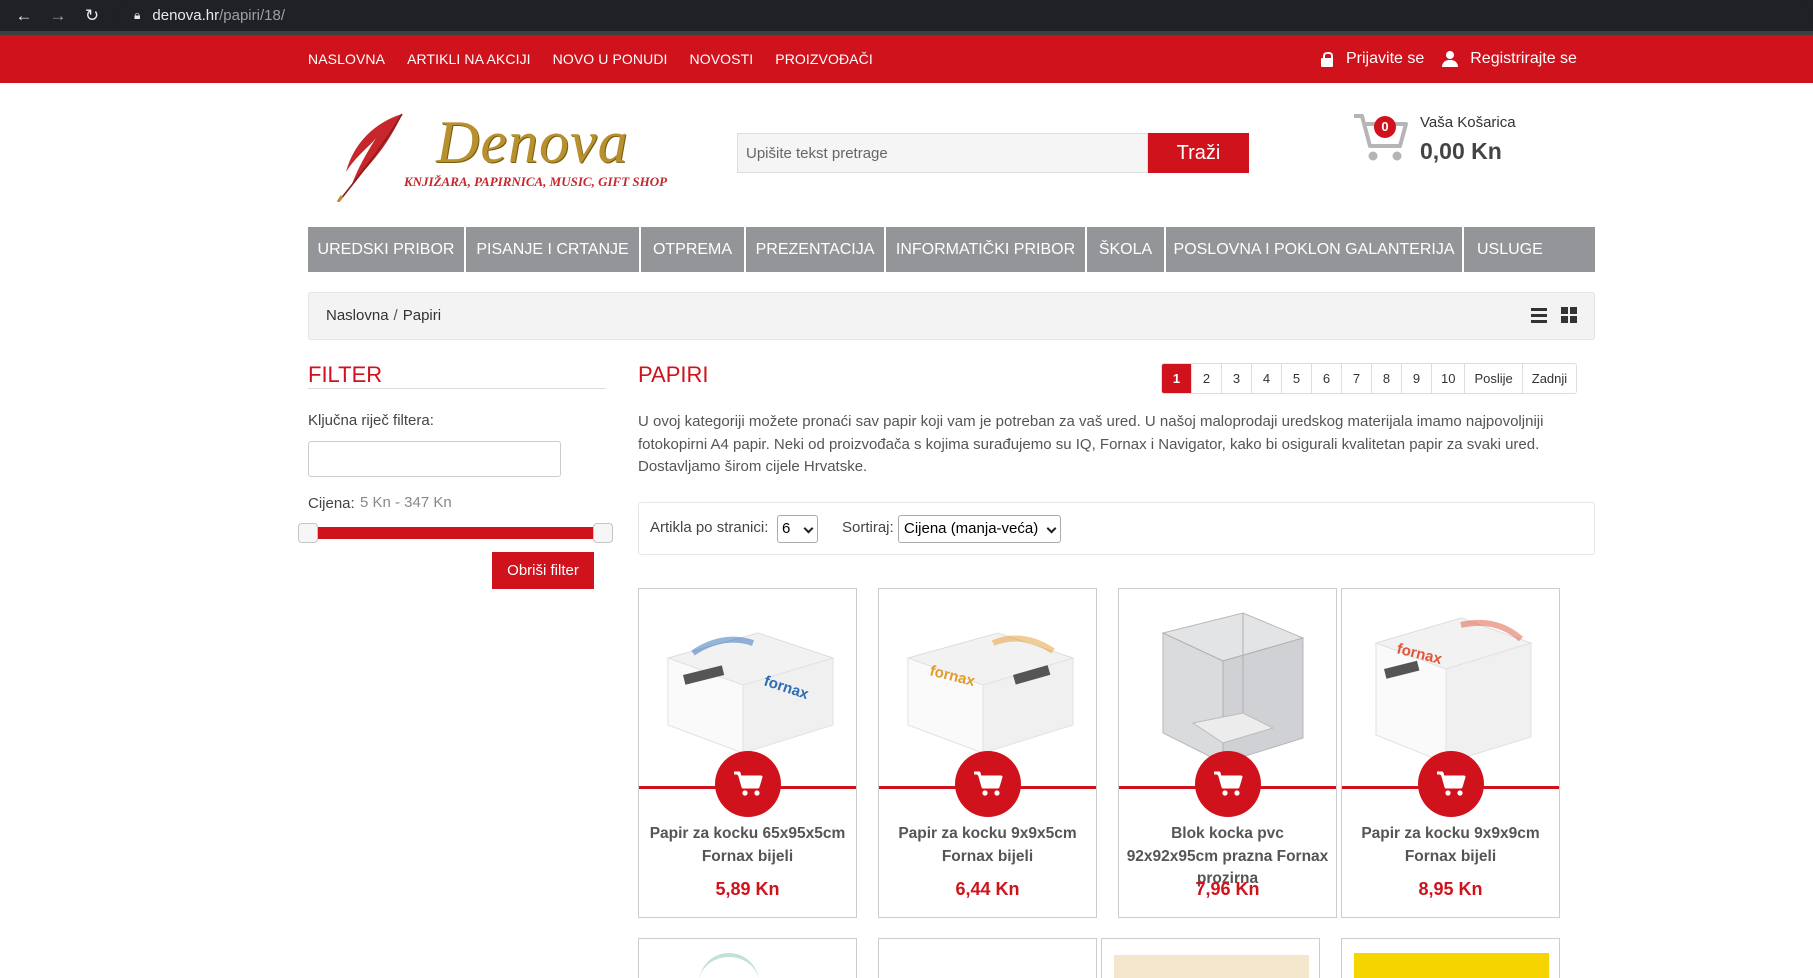 The image size is (1813, 978). Describe the element at coordinates (786, 528) in the screenshot. I see `per-page-value: 6` at that location.